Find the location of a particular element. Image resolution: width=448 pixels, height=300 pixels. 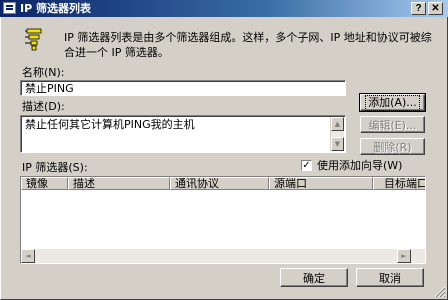

cancel-button: 取消 is located at coordinates (390, 277).